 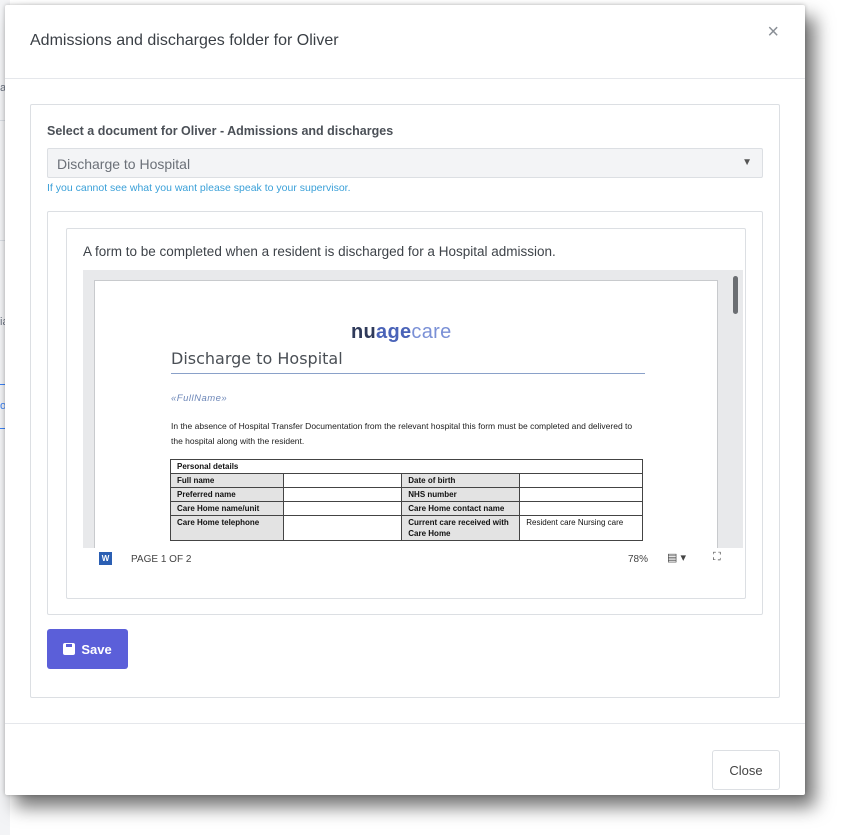 I want to click on caret-down-icon: ▼, so click(x=747, y=162).